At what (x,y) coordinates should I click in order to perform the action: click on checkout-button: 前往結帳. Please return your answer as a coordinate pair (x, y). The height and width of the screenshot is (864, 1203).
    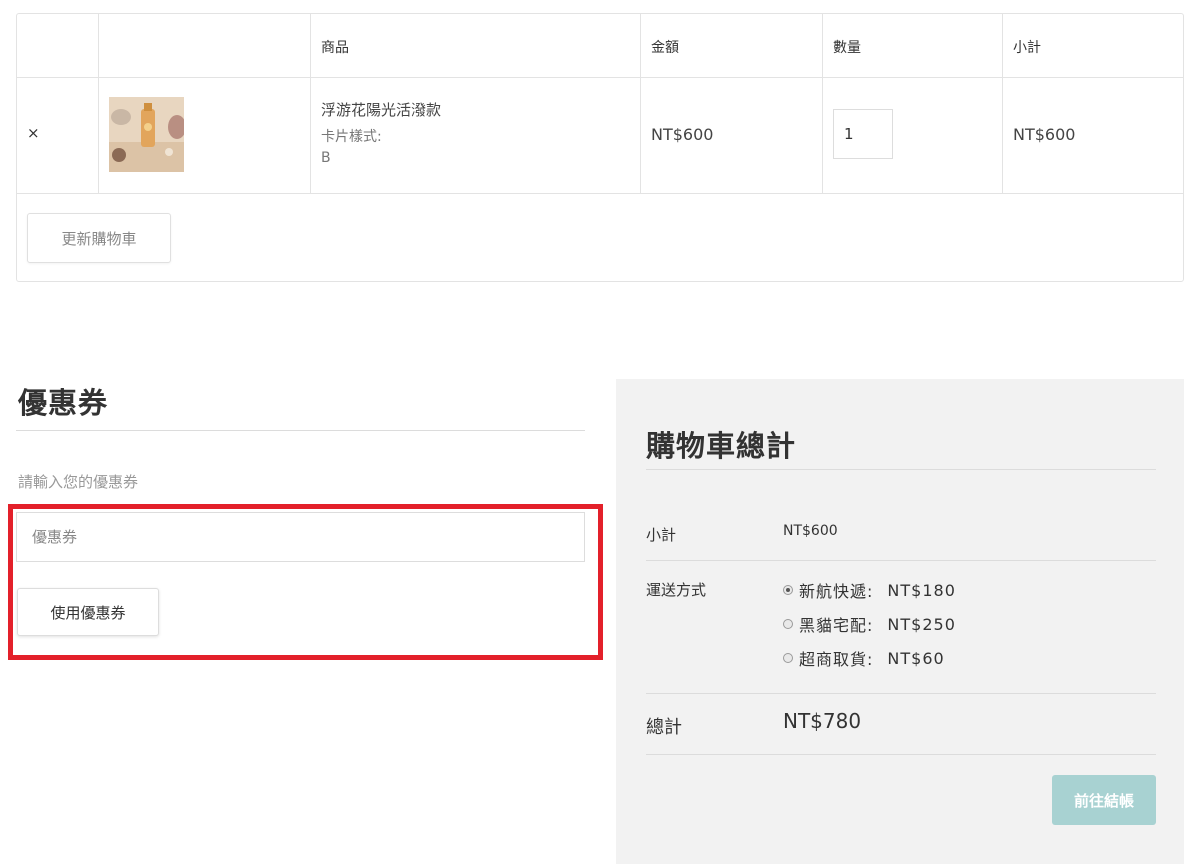
    Looking at the image, I should click on (1104, 800).